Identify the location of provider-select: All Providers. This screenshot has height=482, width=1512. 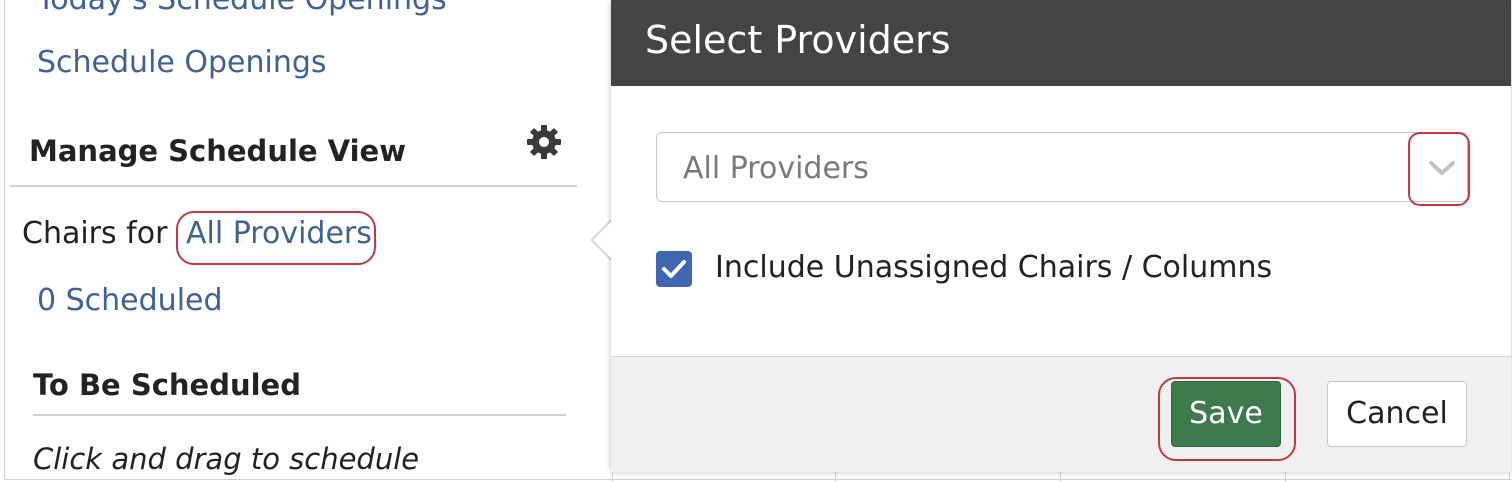
(1062, 167).